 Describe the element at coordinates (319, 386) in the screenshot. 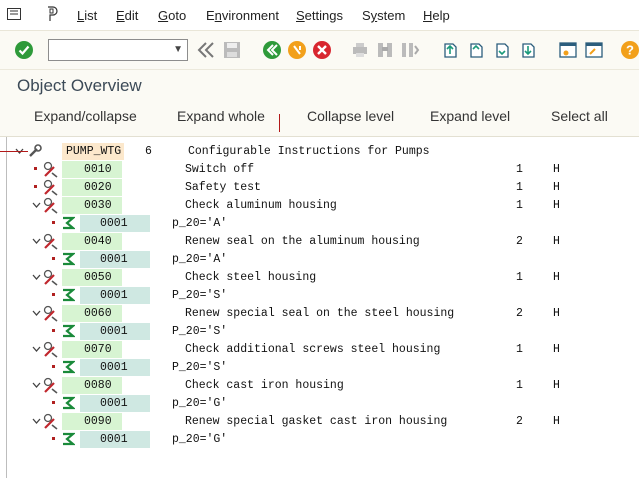

I see `operation-row: 0080 Check cast iron housing 1 H` at that location.